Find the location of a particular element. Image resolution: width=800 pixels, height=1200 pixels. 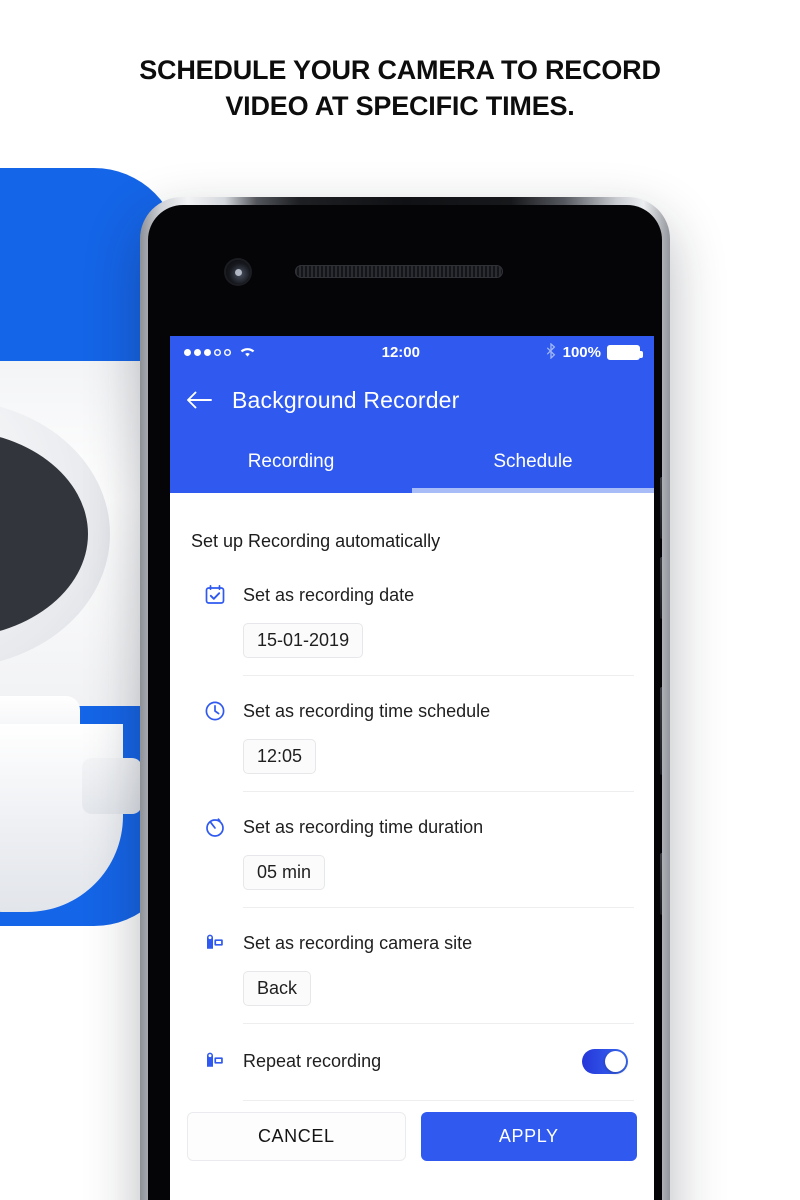

section-title: Set up Recording automatically is located at coordinates (316, 541).